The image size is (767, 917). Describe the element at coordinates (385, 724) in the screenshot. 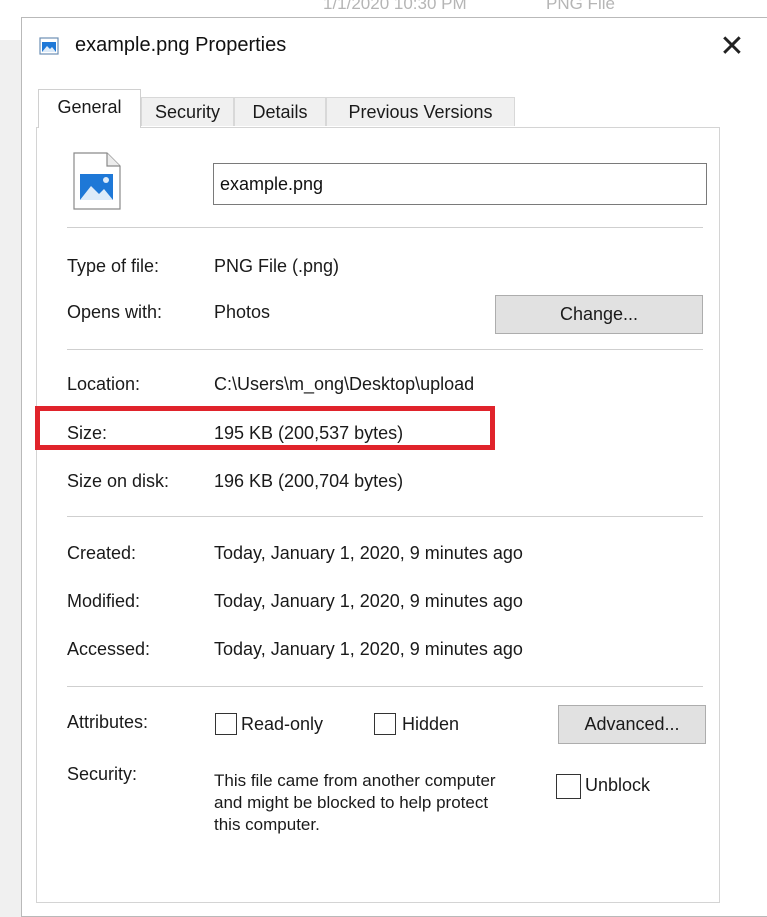

I see `hidden-checkbox` at that location.